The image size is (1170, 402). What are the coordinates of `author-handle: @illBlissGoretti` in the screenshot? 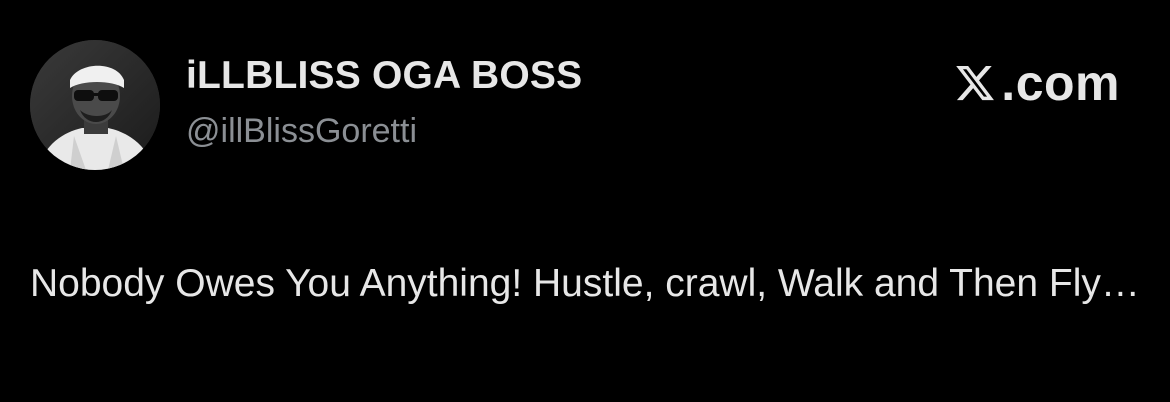 It's located at (301, 131).